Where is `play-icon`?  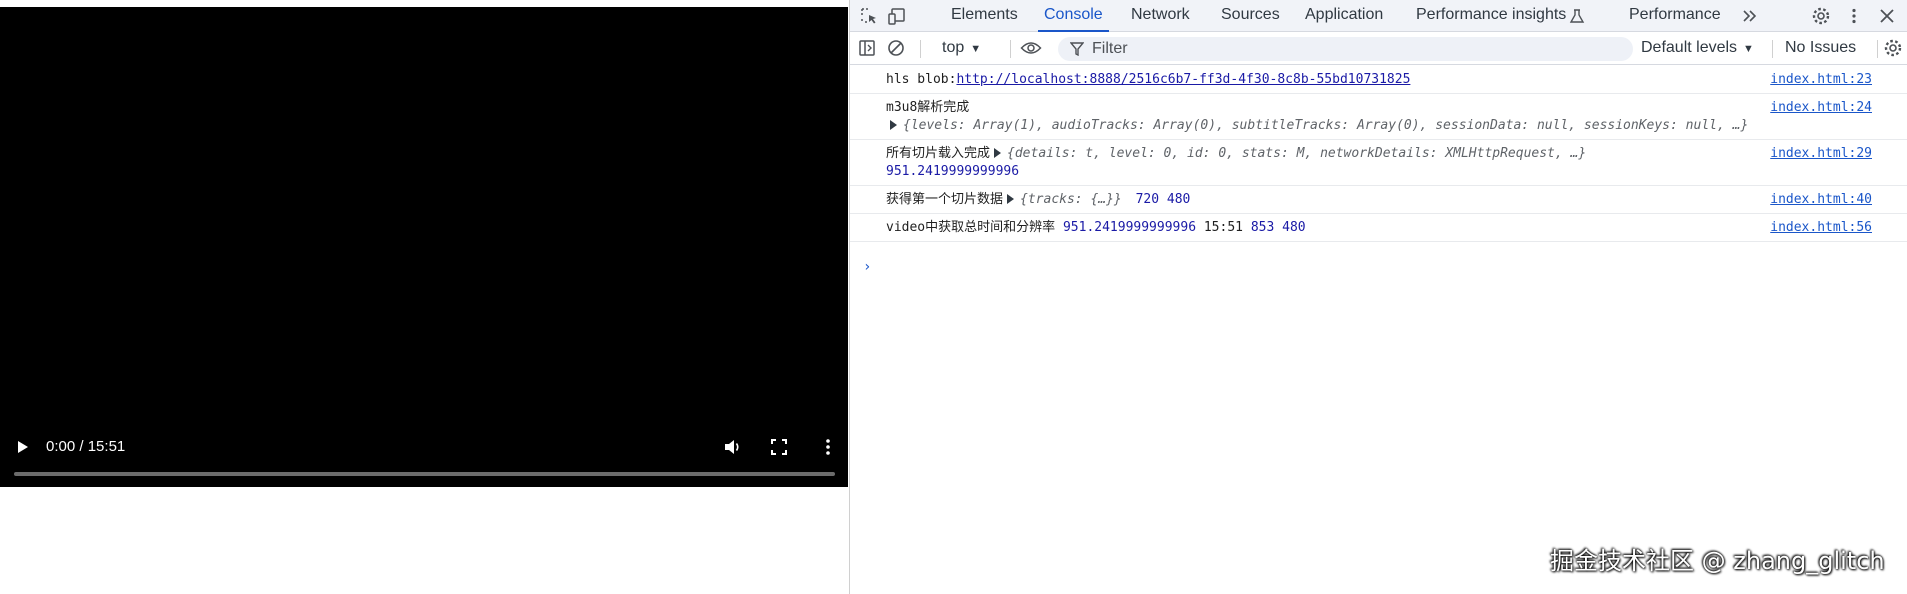
play-icon is located at coordinates (22, 447).